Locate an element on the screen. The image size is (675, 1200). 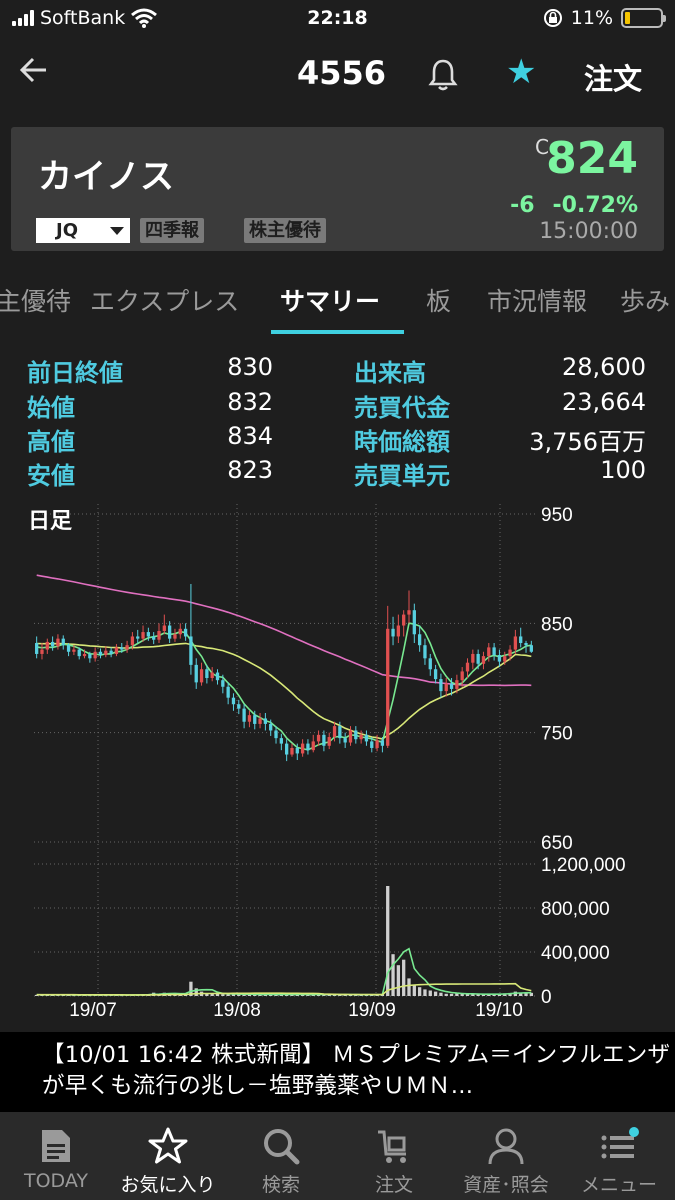
nav-bar: 4556 ★ 注文 is located at coordinates (337, 75).